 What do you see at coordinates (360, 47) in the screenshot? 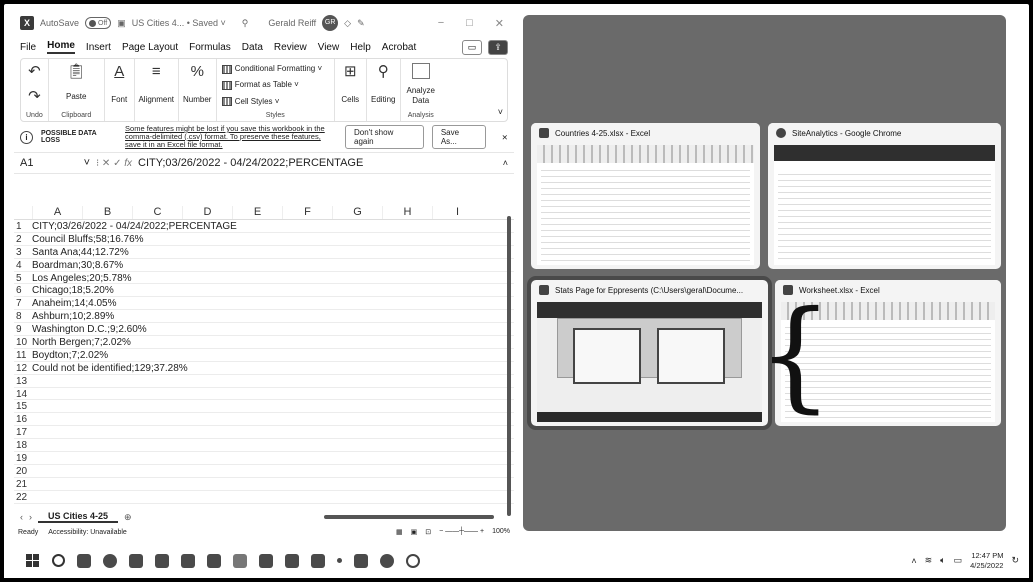
I see `tab-help: Help` at bounding box center [360, 47].